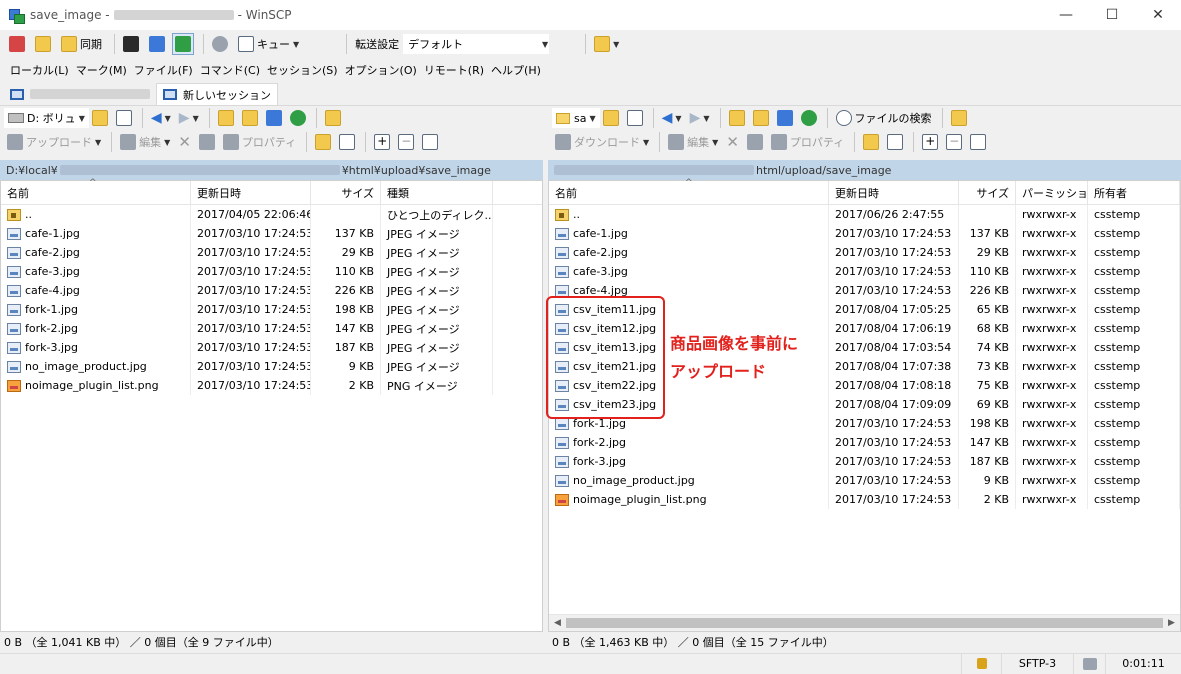 The width and height of the screenshot is (1181, 674). I want to click on remote-unselect-button: −, so click(954, 142).